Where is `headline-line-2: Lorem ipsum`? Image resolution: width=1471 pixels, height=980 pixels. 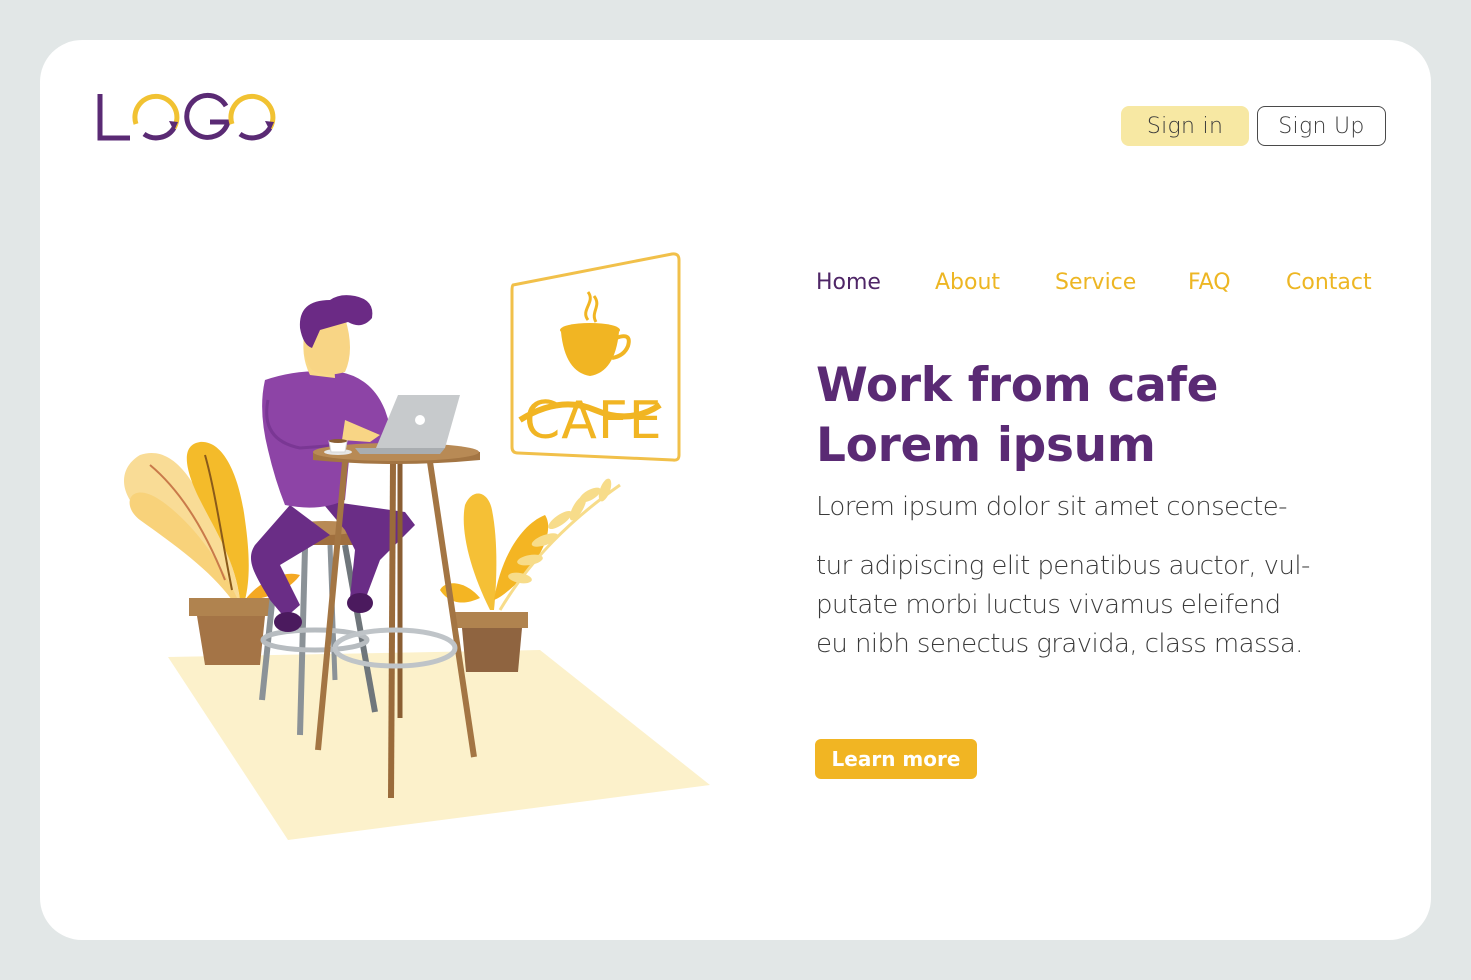
headline-line-2: Lorem ipsum is located at coordinates (986, 445).